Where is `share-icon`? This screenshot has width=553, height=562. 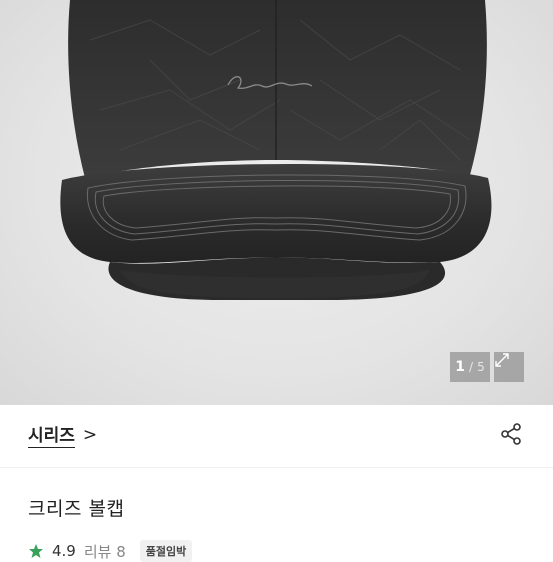
share-icon is located at coordinates (511, 434).